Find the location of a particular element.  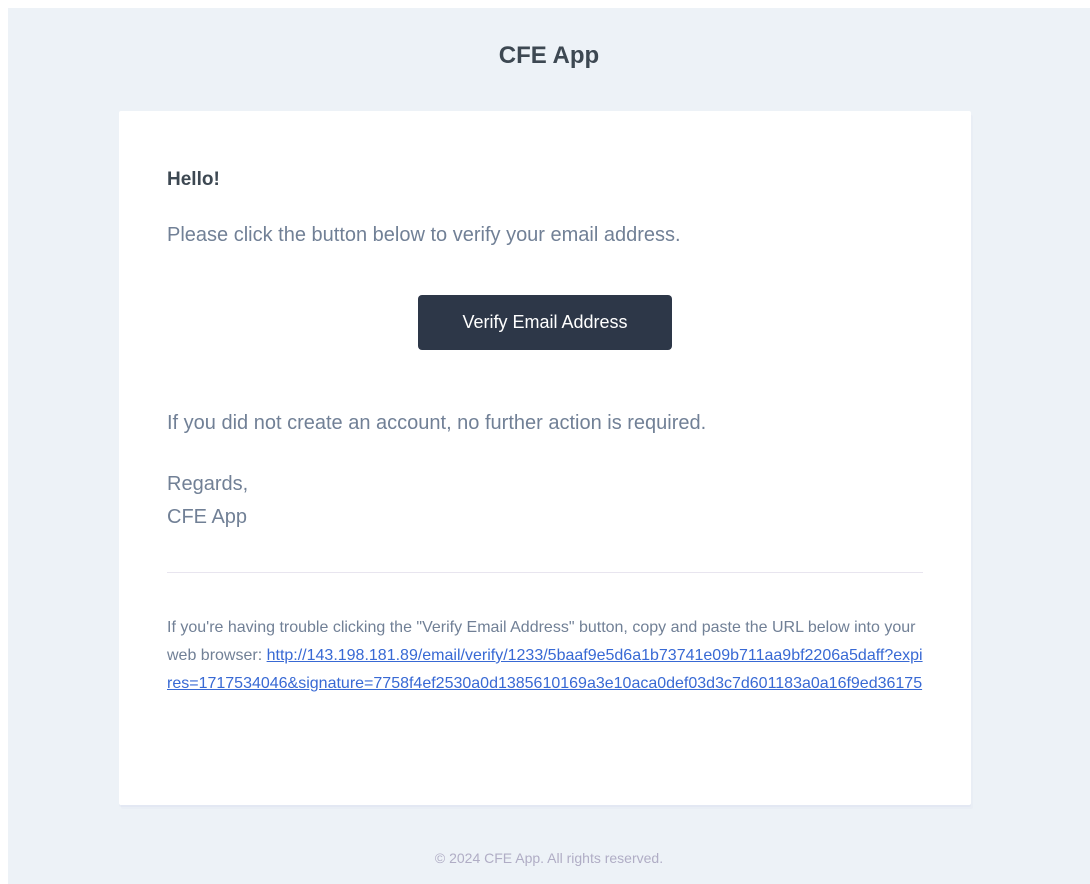

subcopy-divider is located at coordinates (545, 572).